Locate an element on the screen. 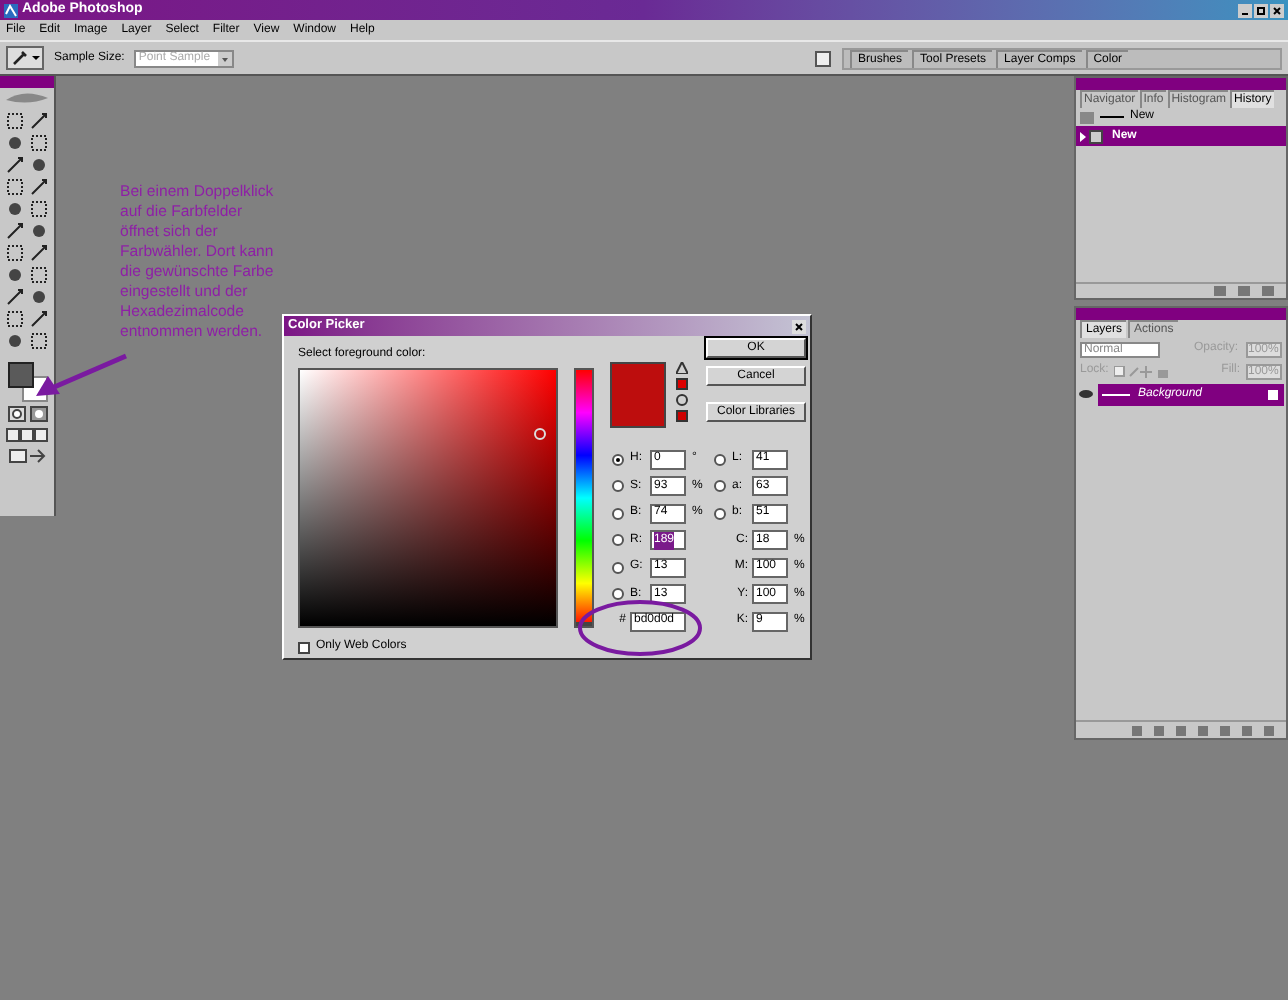  minimize-icon is located at coordinates (1245, 10).